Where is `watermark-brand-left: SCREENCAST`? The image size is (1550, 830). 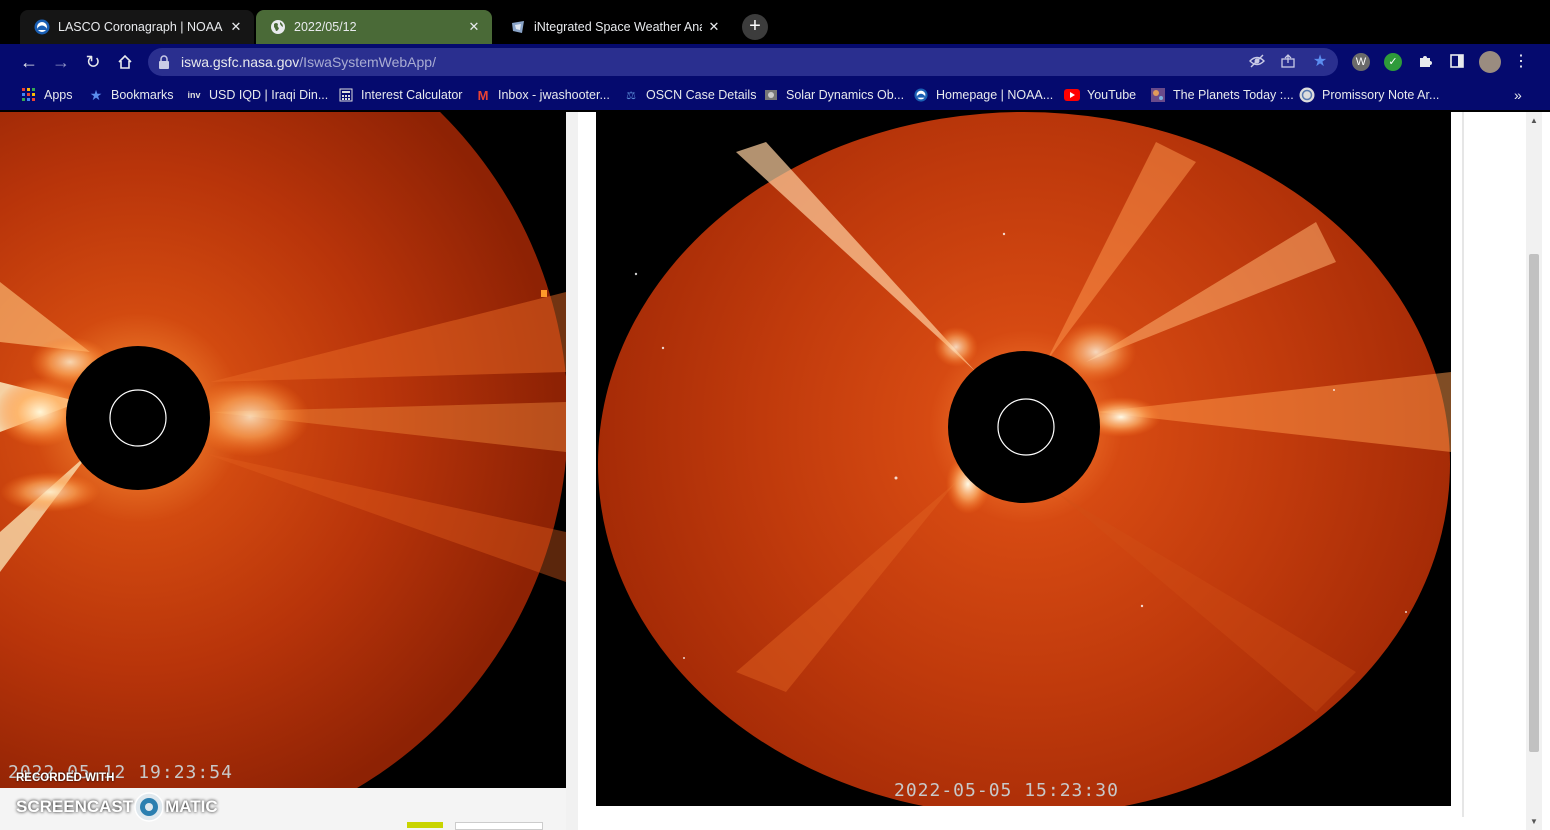
watermark-brand-left: SCREENCAST is located at coordinates (75, 806).